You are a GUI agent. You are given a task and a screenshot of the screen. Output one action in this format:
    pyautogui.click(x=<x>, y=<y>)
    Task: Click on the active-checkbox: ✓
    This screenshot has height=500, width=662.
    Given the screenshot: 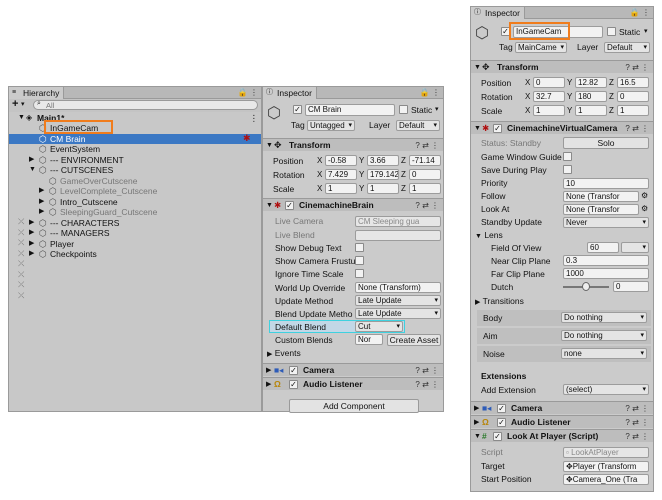 What is the action you would take?
    pyautogui.click(x=297, y=109)
    